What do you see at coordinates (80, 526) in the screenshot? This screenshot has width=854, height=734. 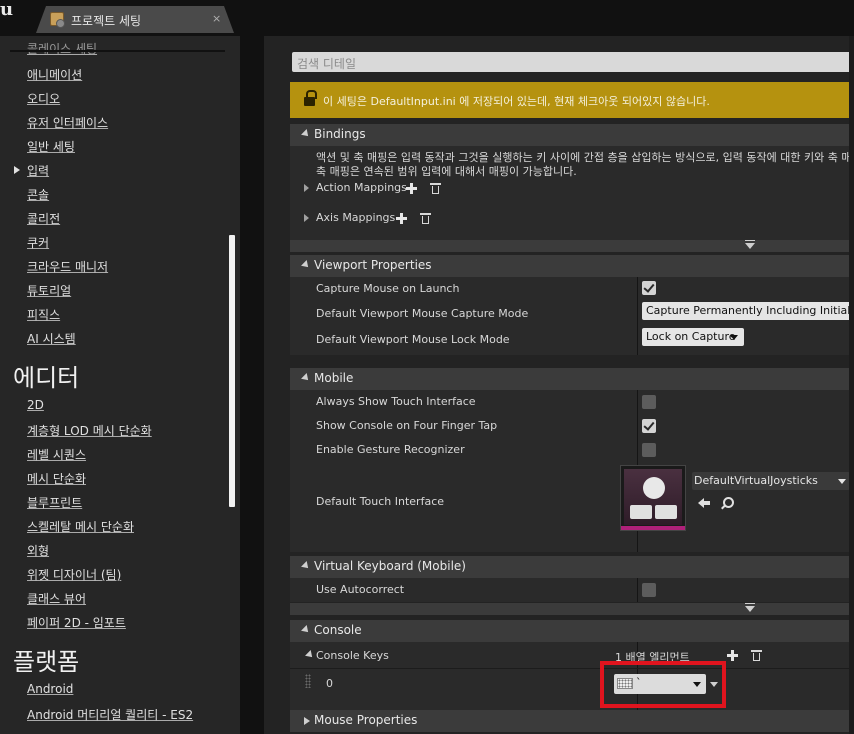 I see `sidebar-item-skeletal-mesh: 스켈레탈 메시 단순화` at bounding box center [80, 526].